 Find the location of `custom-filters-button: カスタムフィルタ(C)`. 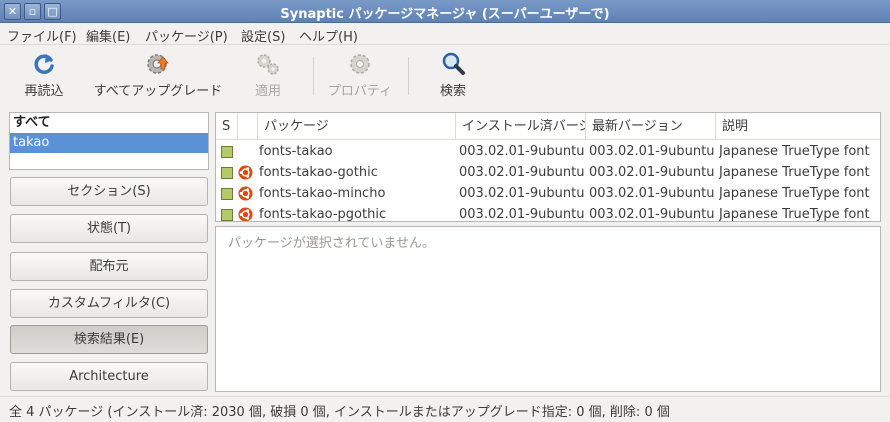

custom-filters-button: カスタムフィルタ(C) is located at coordinates (109, 303).